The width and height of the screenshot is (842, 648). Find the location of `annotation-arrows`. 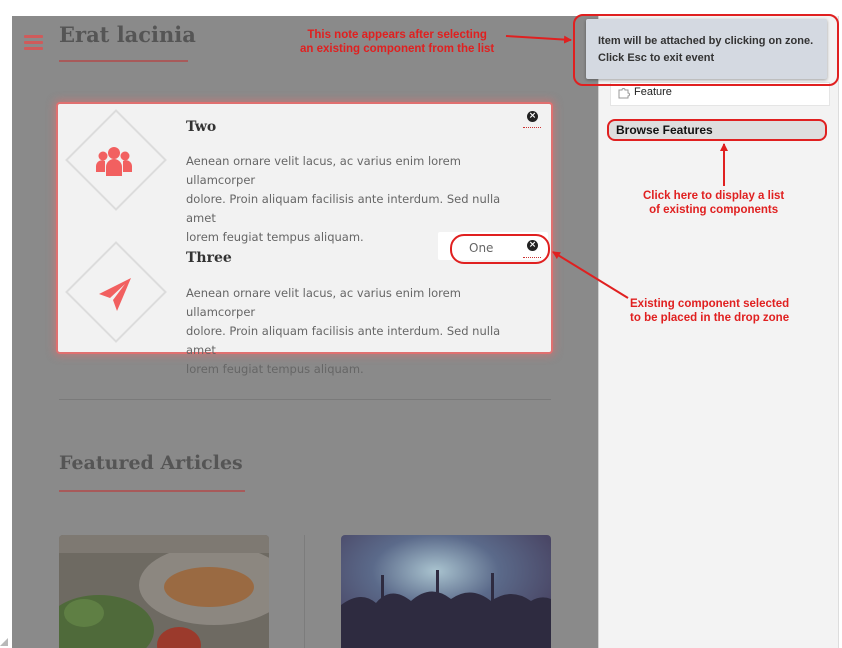

annotation-arrows is located at coordinates (616, 167).